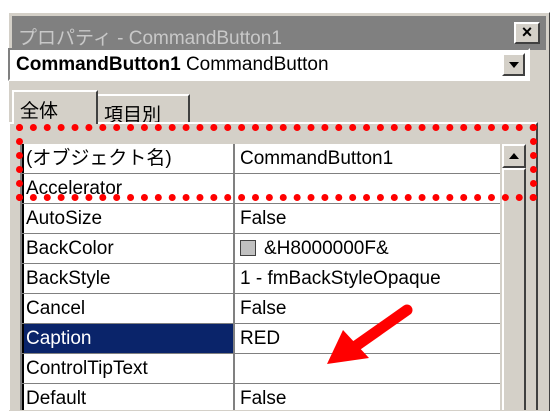 This screenshot has width=556, height=411. I want to click on property-name: ControlTipText, so click(127, 368).